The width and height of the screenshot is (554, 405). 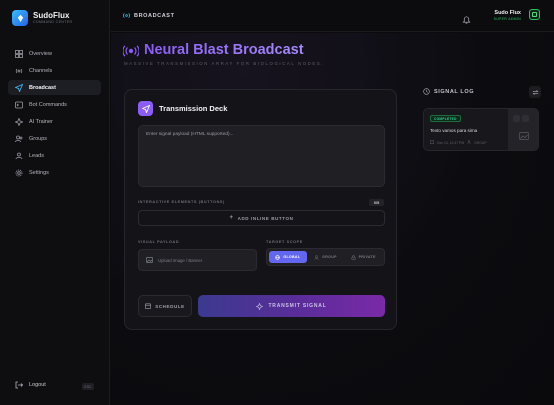 What do you see at coordinates (480, 142) in the screenshot?
I see `log-entry-target: GROUP` at bounding box center [480, 142].